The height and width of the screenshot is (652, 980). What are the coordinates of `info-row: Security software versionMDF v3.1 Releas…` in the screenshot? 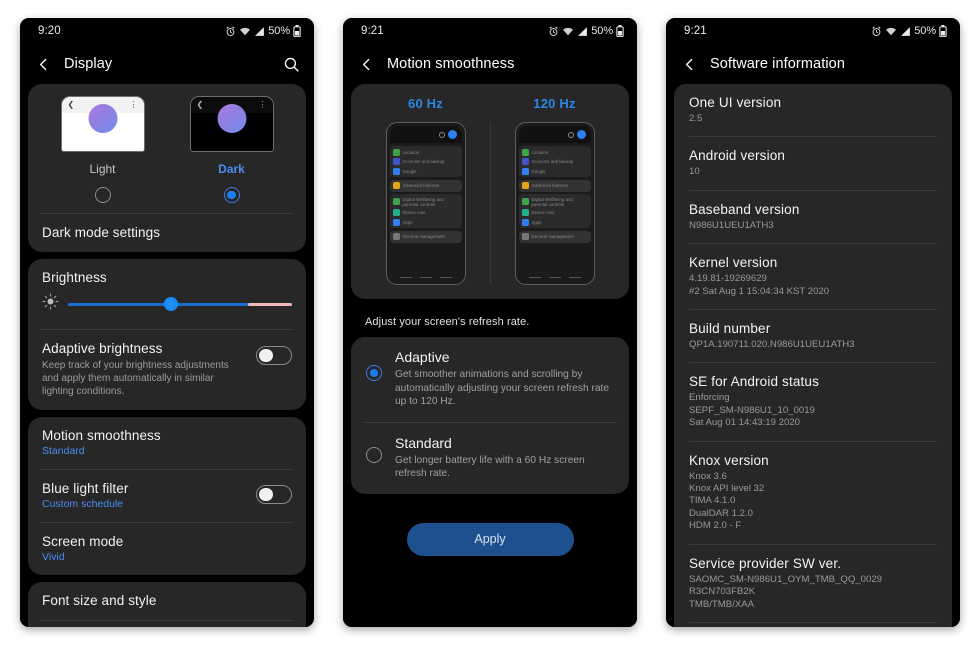 It's located at (813, 625).